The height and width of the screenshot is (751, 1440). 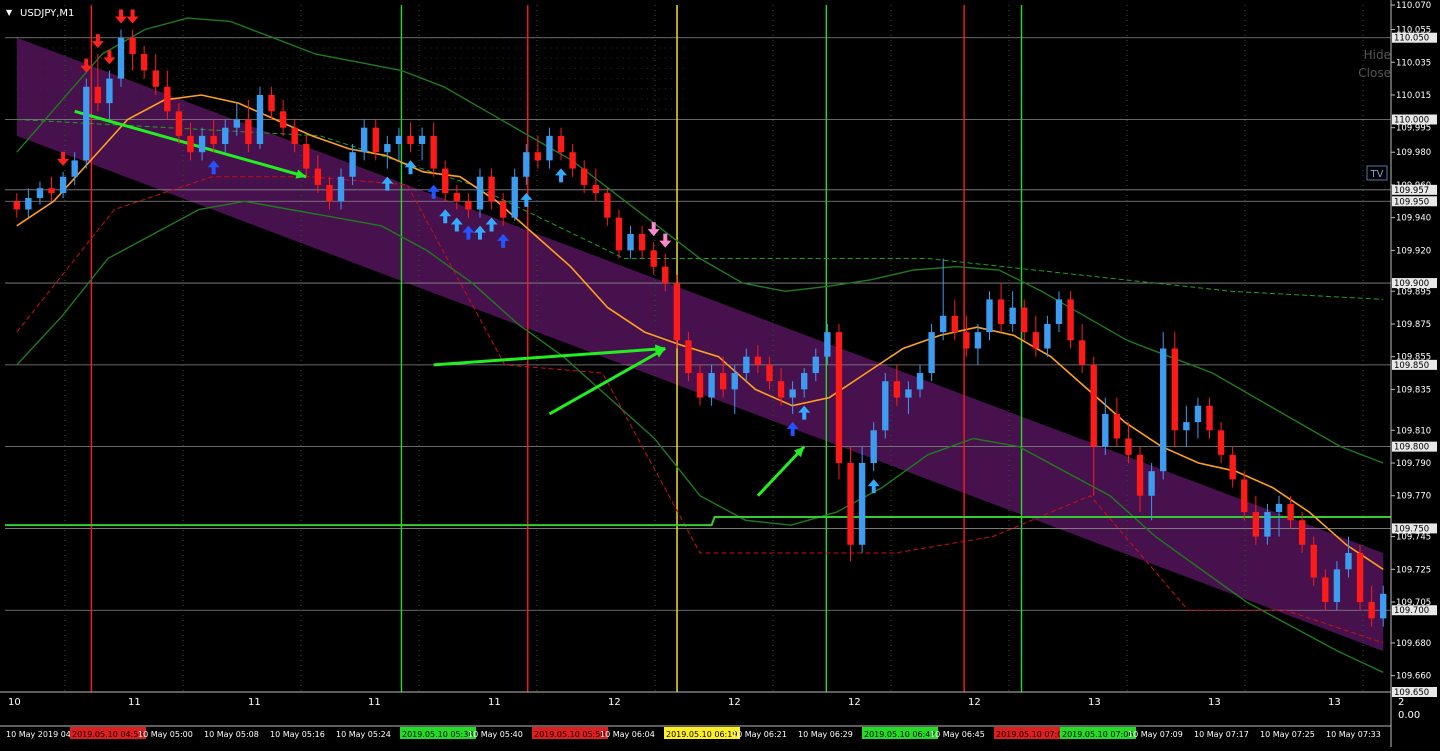 What do you see at coordinates (47, 13) in the screenshot?
I see `symbol-title: USDJPY,M1` at bounding box center [47, 13].